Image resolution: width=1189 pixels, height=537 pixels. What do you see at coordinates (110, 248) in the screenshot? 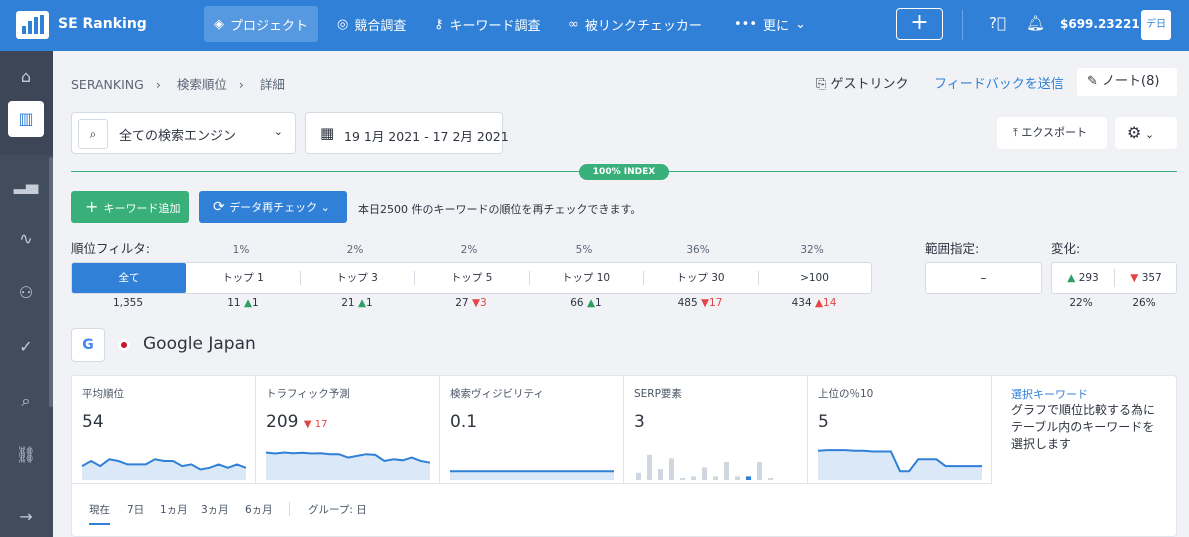
I see `position-filter-label: 順位フィルタ:` at bounding box center [110, 248].